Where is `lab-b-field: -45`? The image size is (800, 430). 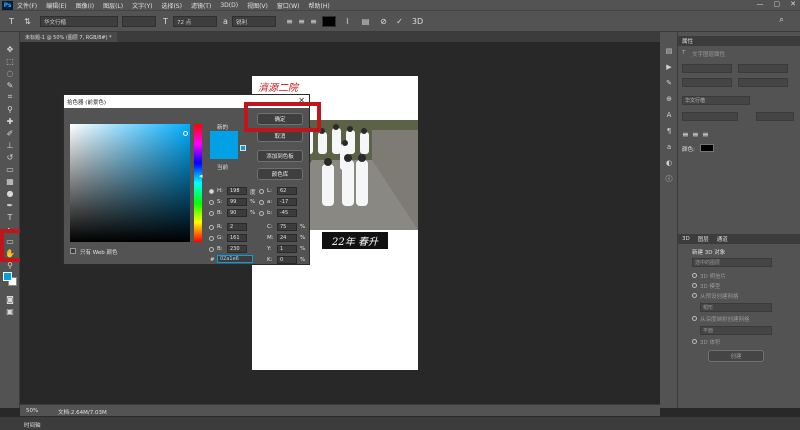 lab-b-field: -45 is located at coordinates (287, 213).